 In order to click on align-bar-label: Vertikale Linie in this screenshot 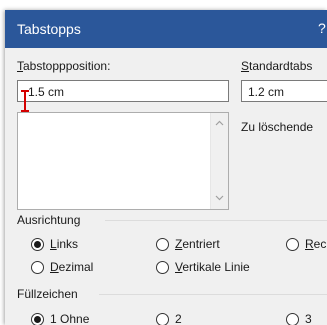, I will do `click(212, 267)`.